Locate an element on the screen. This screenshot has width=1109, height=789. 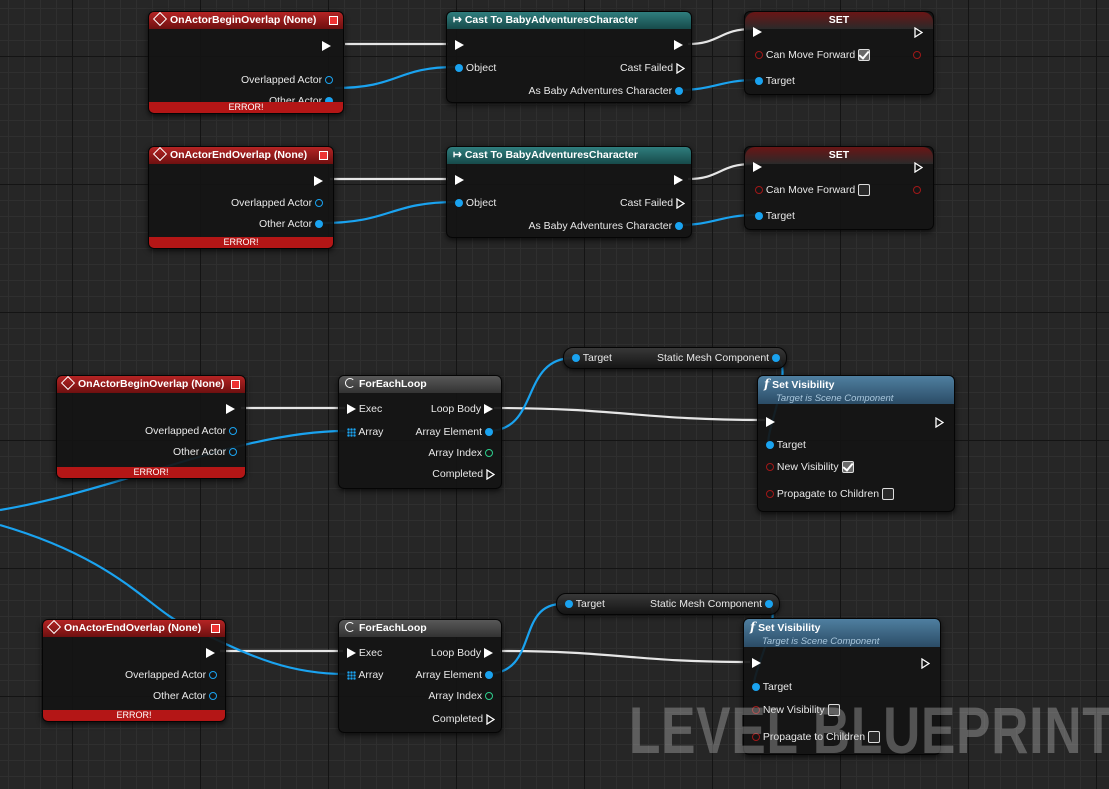
cast-arrow-icon: ↦ is located at coordinates (457, 155).